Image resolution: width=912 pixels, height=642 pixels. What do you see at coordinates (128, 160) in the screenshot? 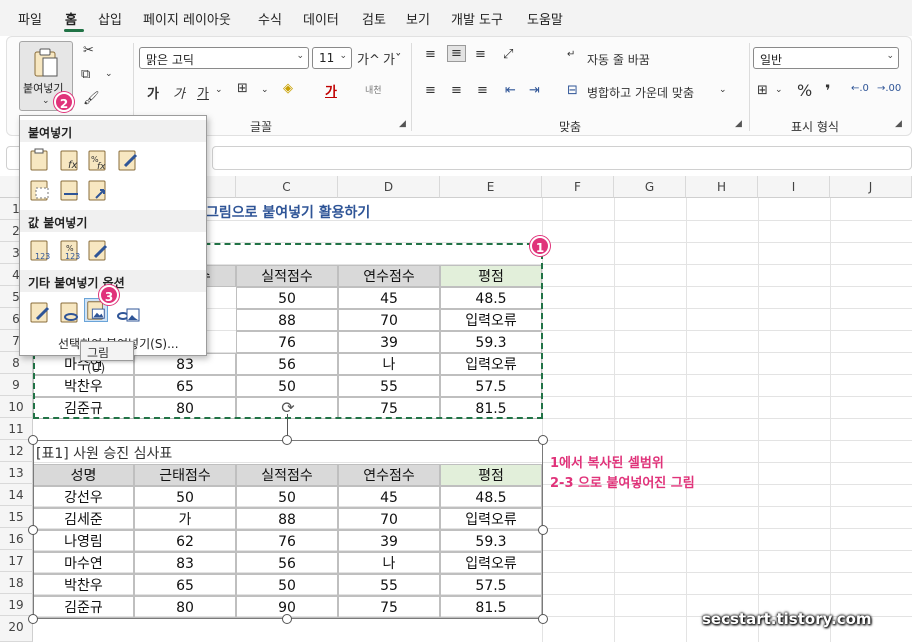
I see `paste-keep-source-icon` at bounding box center [128, 160].